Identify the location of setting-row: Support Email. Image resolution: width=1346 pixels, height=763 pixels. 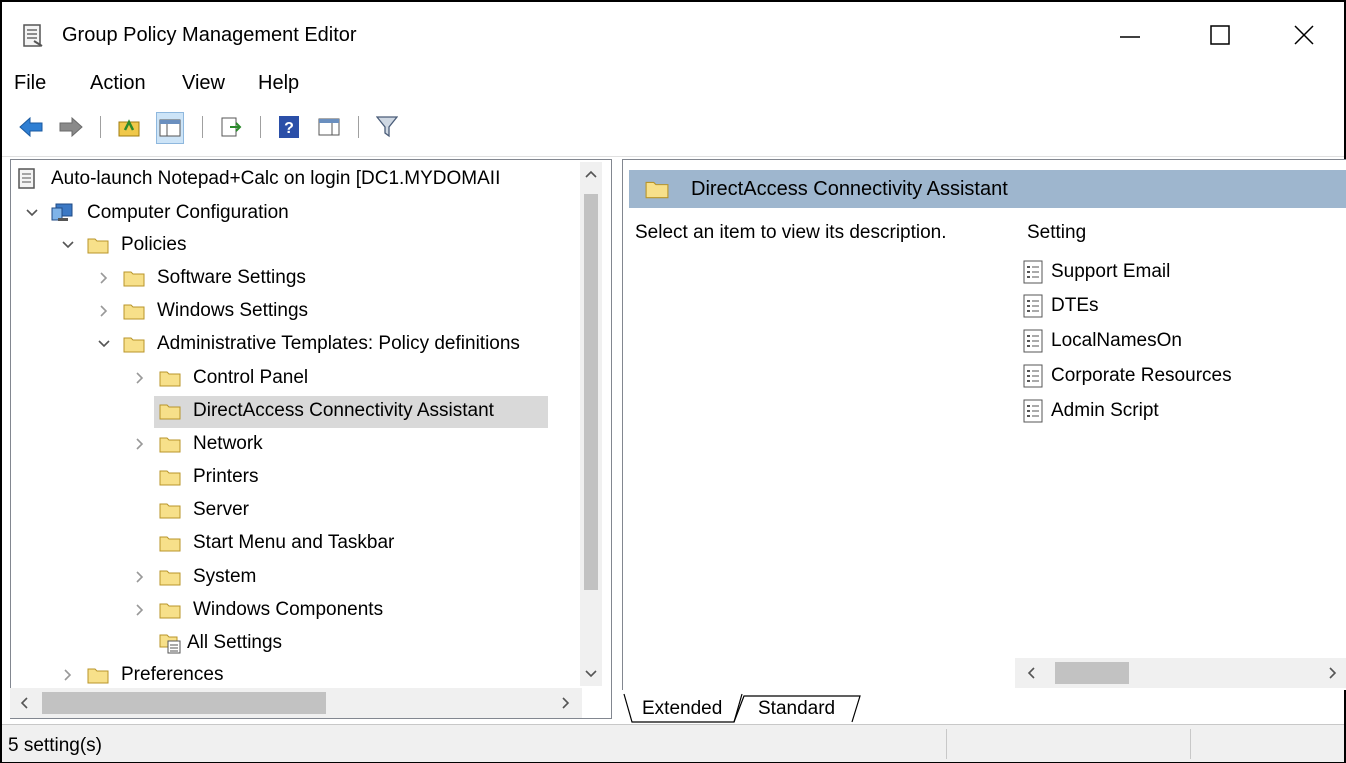
(1096, 272).